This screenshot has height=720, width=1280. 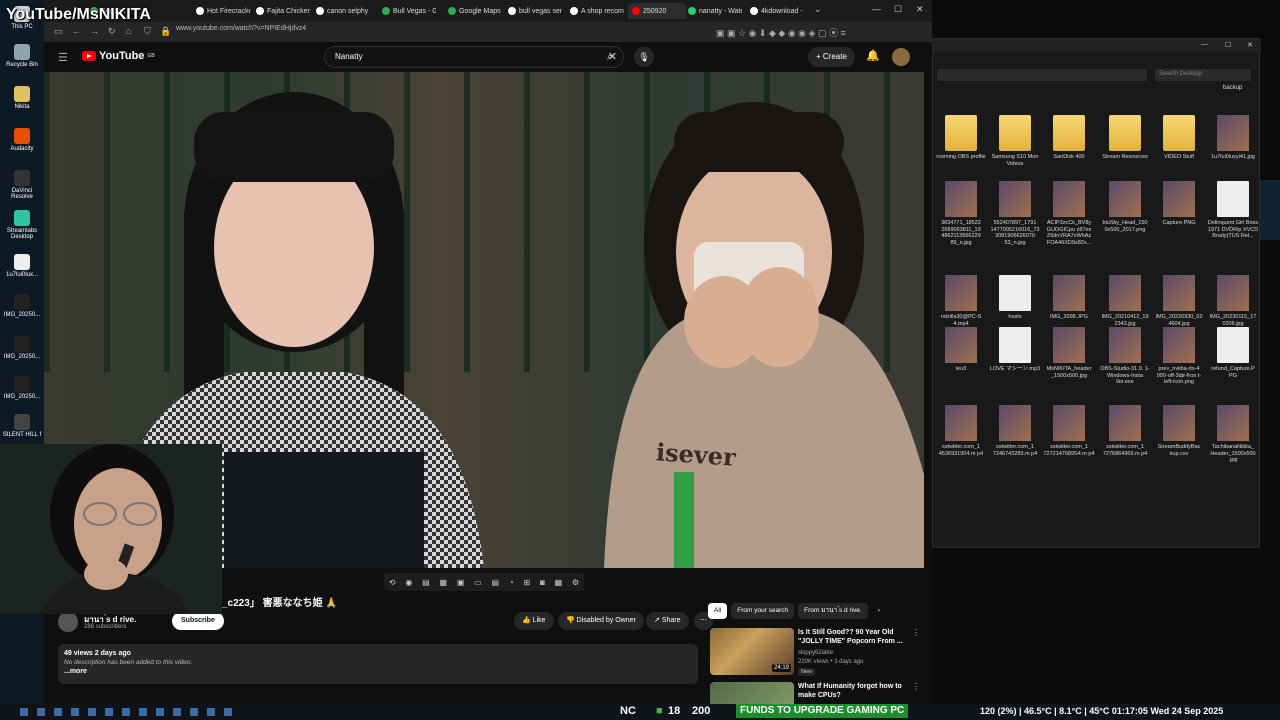 I want to click on shield-icon: ⛉, so click(x=147, y=31).